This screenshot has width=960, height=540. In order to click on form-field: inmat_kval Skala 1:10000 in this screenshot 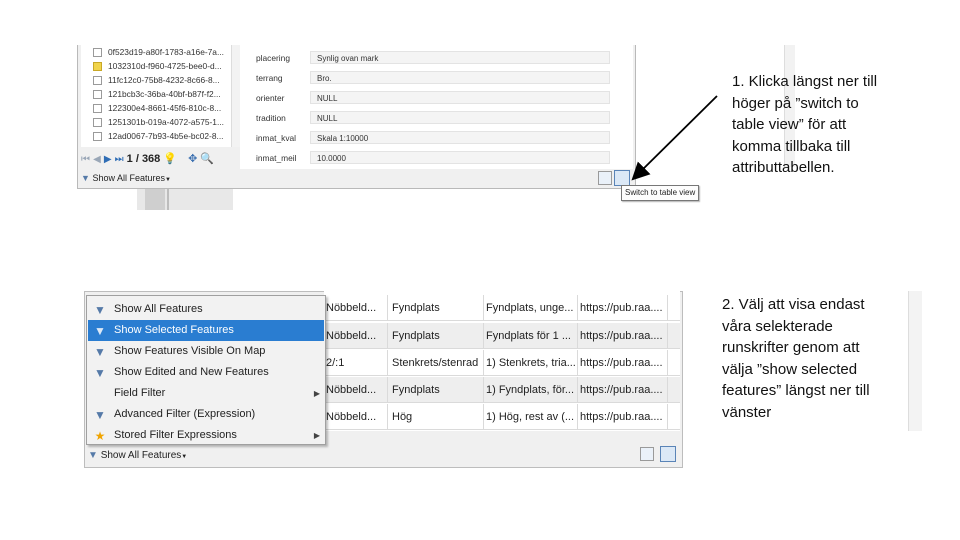, I will do `click(430, 138)`.